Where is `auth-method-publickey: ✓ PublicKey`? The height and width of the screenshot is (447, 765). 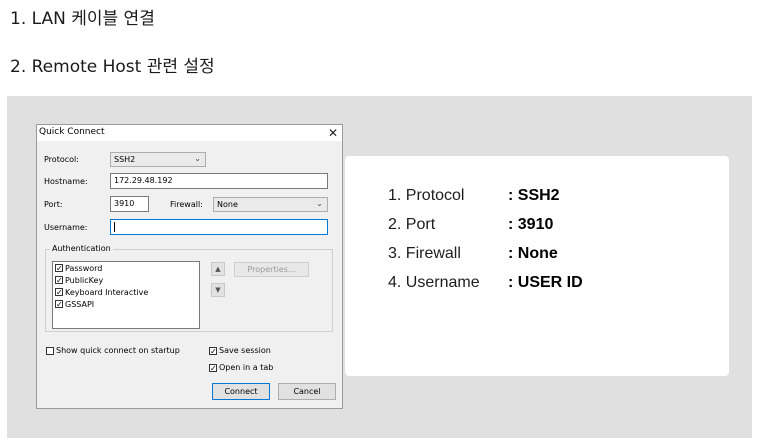 auth-method-publickey: ✓ PublicKey is located at coordinates (126, 280).